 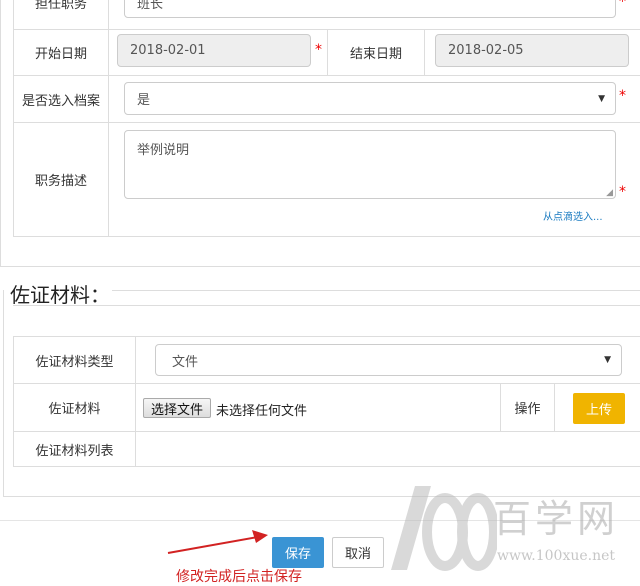 What do you see at coordinates (60, 181) in the screenshot?
I see `description-label: 职务描述` at bounding box center [60, 181].